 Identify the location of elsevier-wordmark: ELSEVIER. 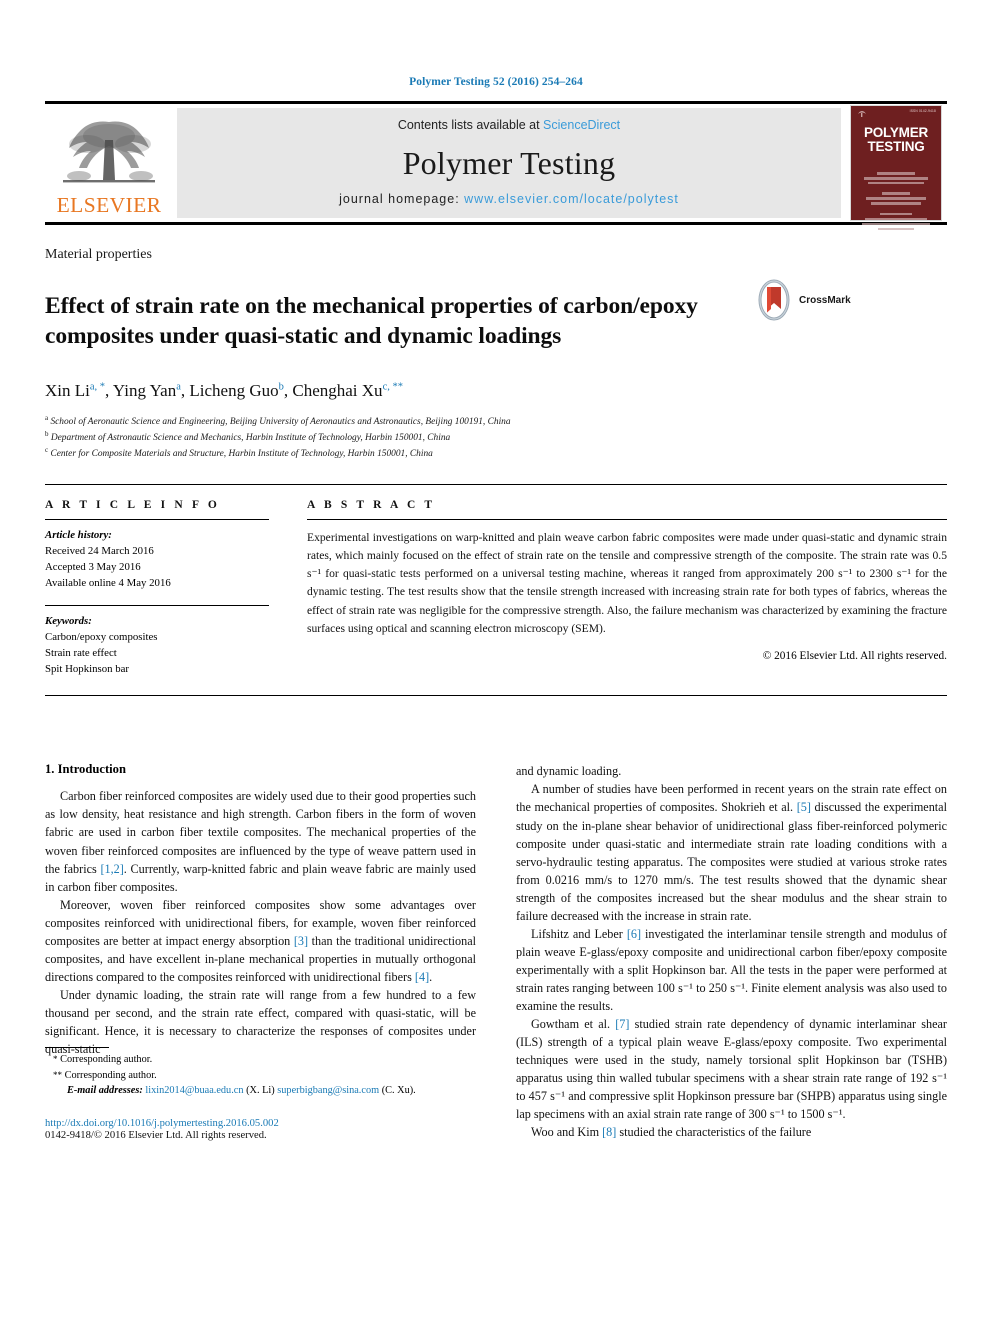
(109, 204).